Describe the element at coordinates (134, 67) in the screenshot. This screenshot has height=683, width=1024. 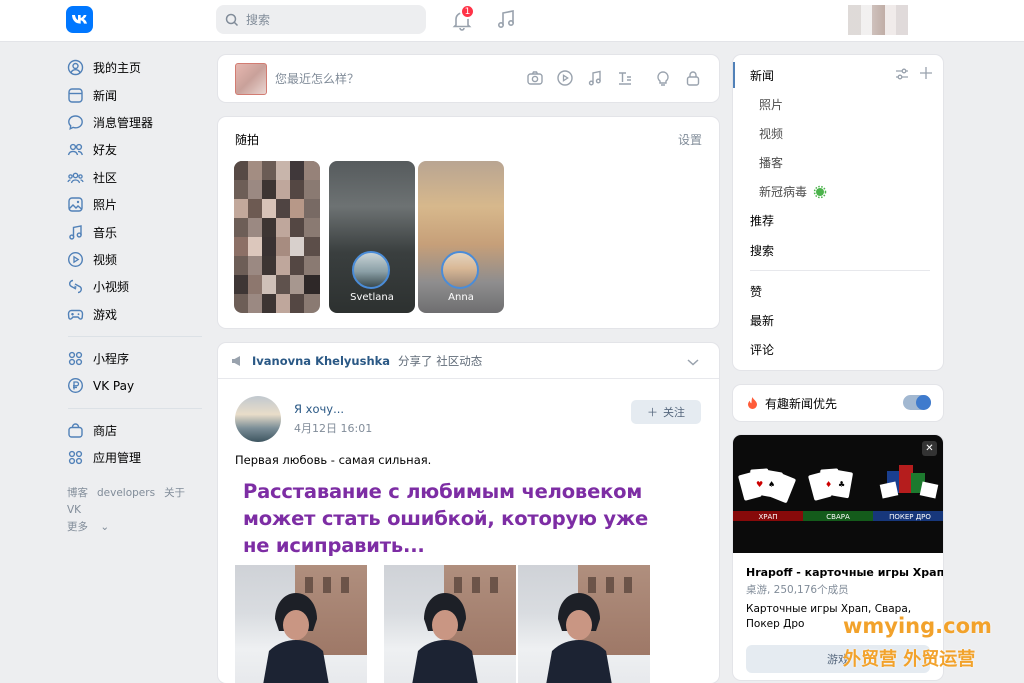
I see `sidebar-item-my-page: 我的主页` at that location.